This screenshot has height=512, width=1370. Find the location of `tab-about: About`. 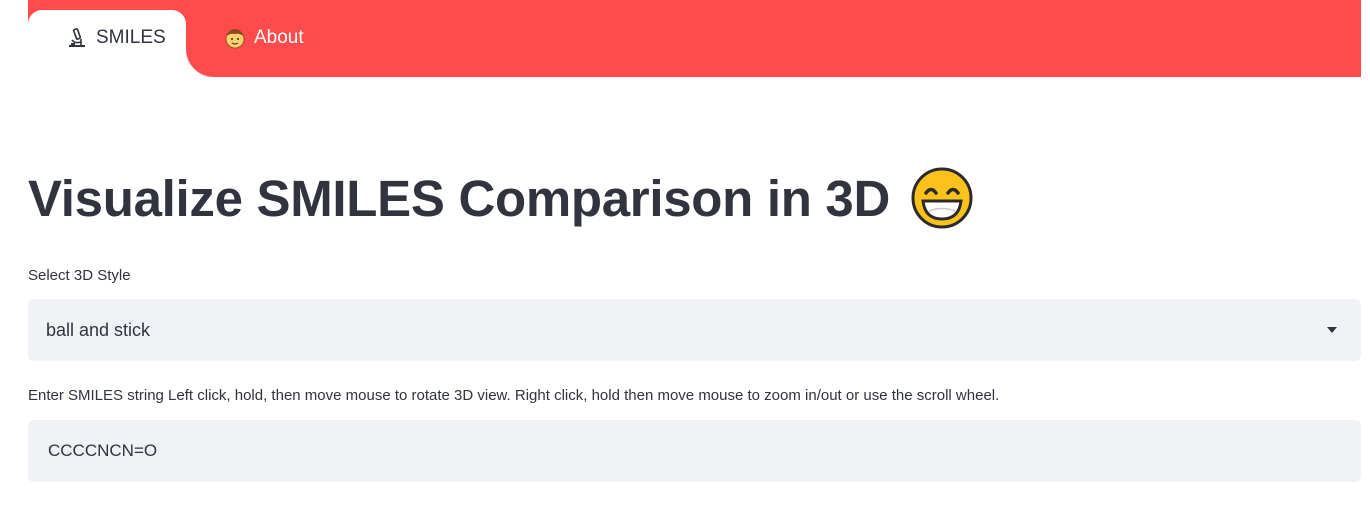

tab-about: About is located at coordinates (264, 38).